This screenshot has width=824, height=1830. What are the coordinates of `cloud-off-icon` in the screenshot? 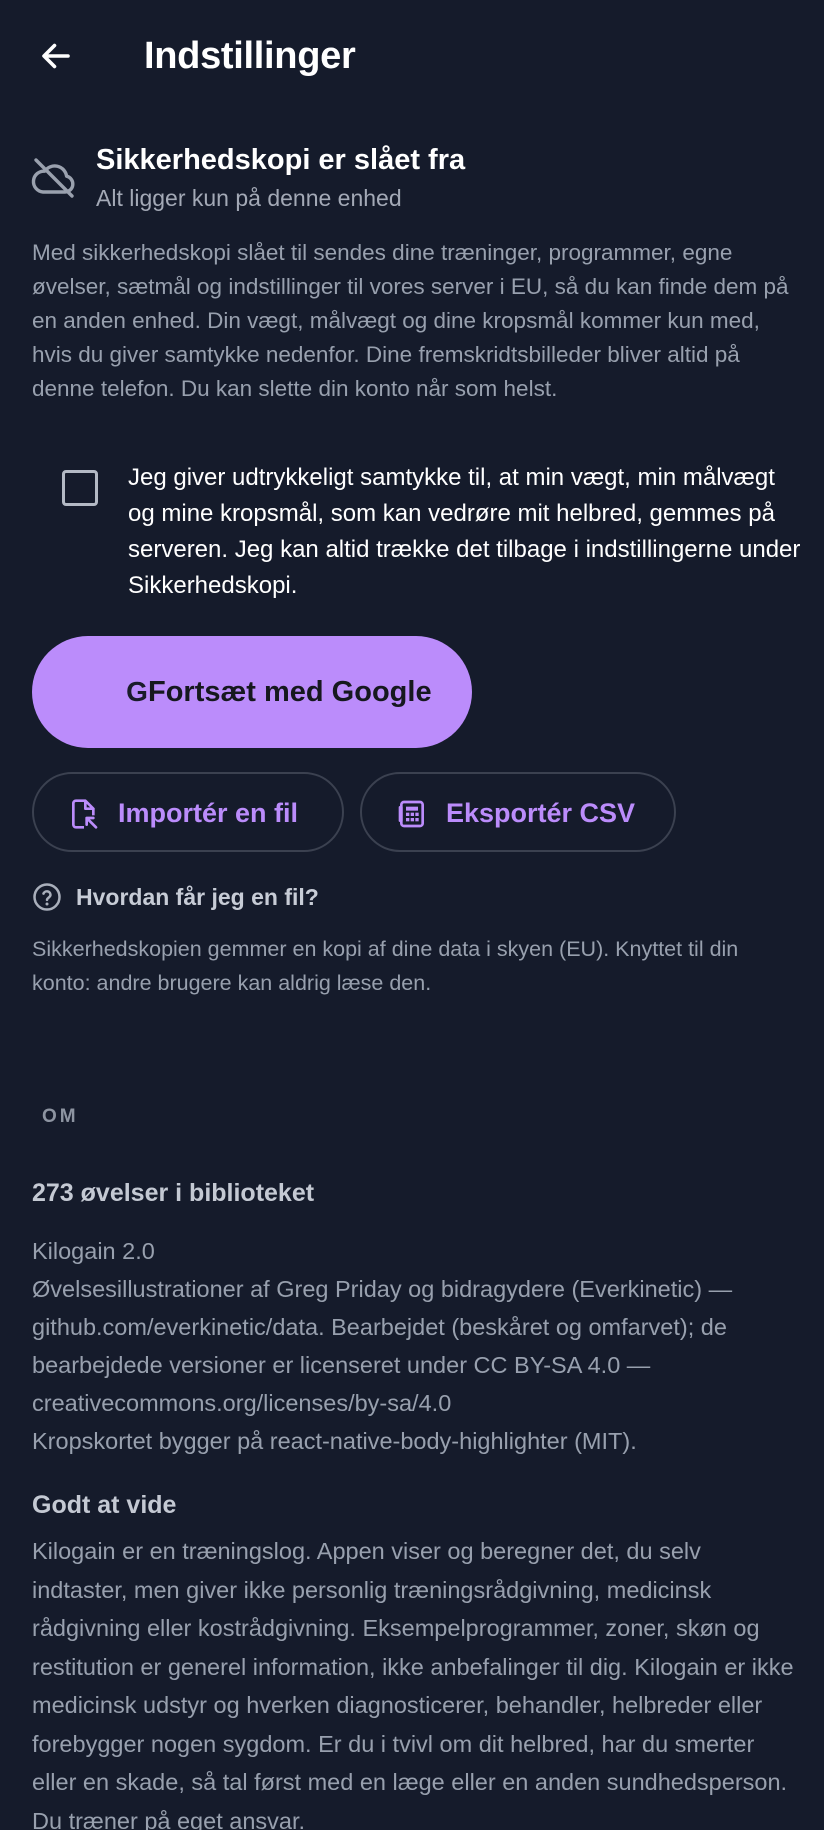 It's located at (53, 178).